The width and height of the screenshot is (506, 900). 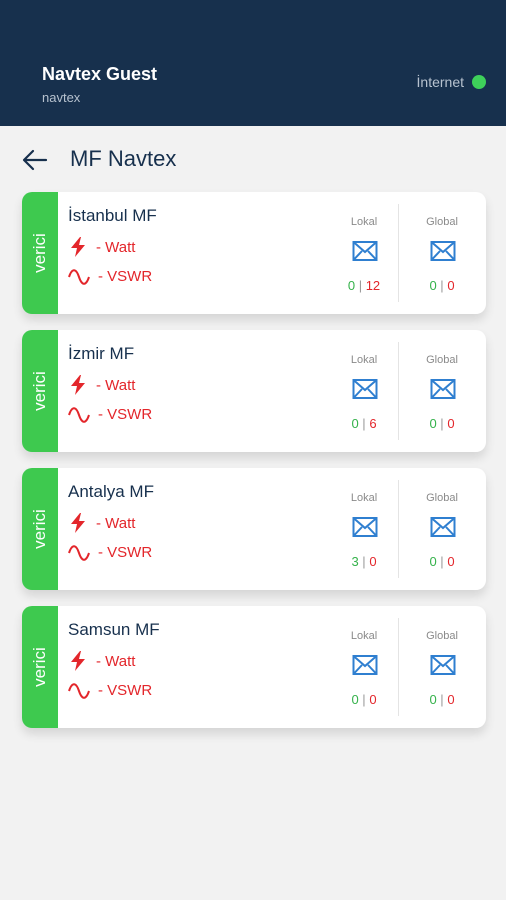 I want to click on lokal-counts: 0 | 0, so click(x=364, y=699).